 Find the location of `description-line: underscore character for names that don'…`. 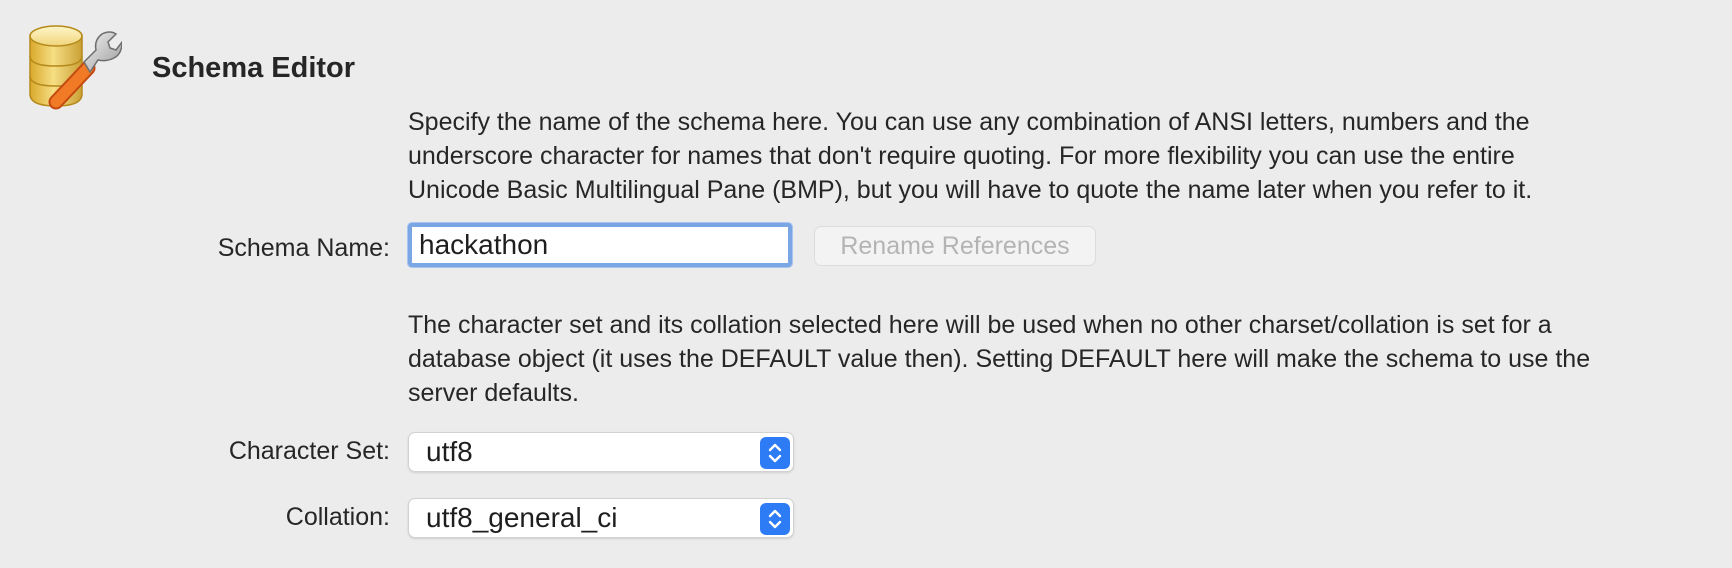

description-line: underscore character for names that don'… is located at coordinates (961, 156).